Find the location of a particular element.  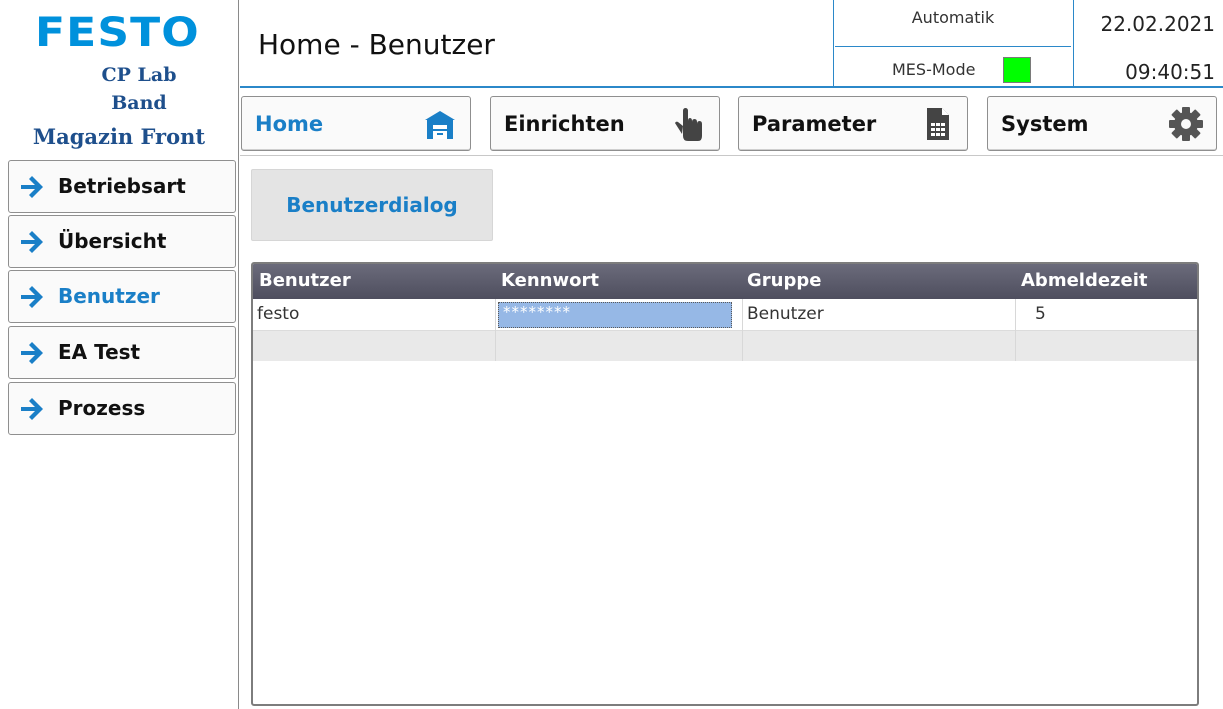

nav-system-button: System is located at coordinates (1102, 123).